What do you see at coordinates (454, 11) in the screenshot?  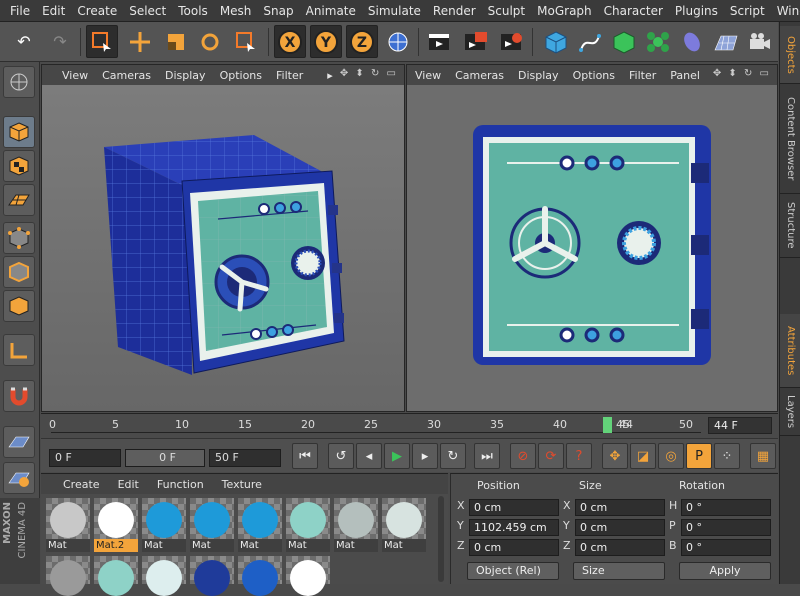 I see `menu-render: Render` at bounding box center [454, 11].